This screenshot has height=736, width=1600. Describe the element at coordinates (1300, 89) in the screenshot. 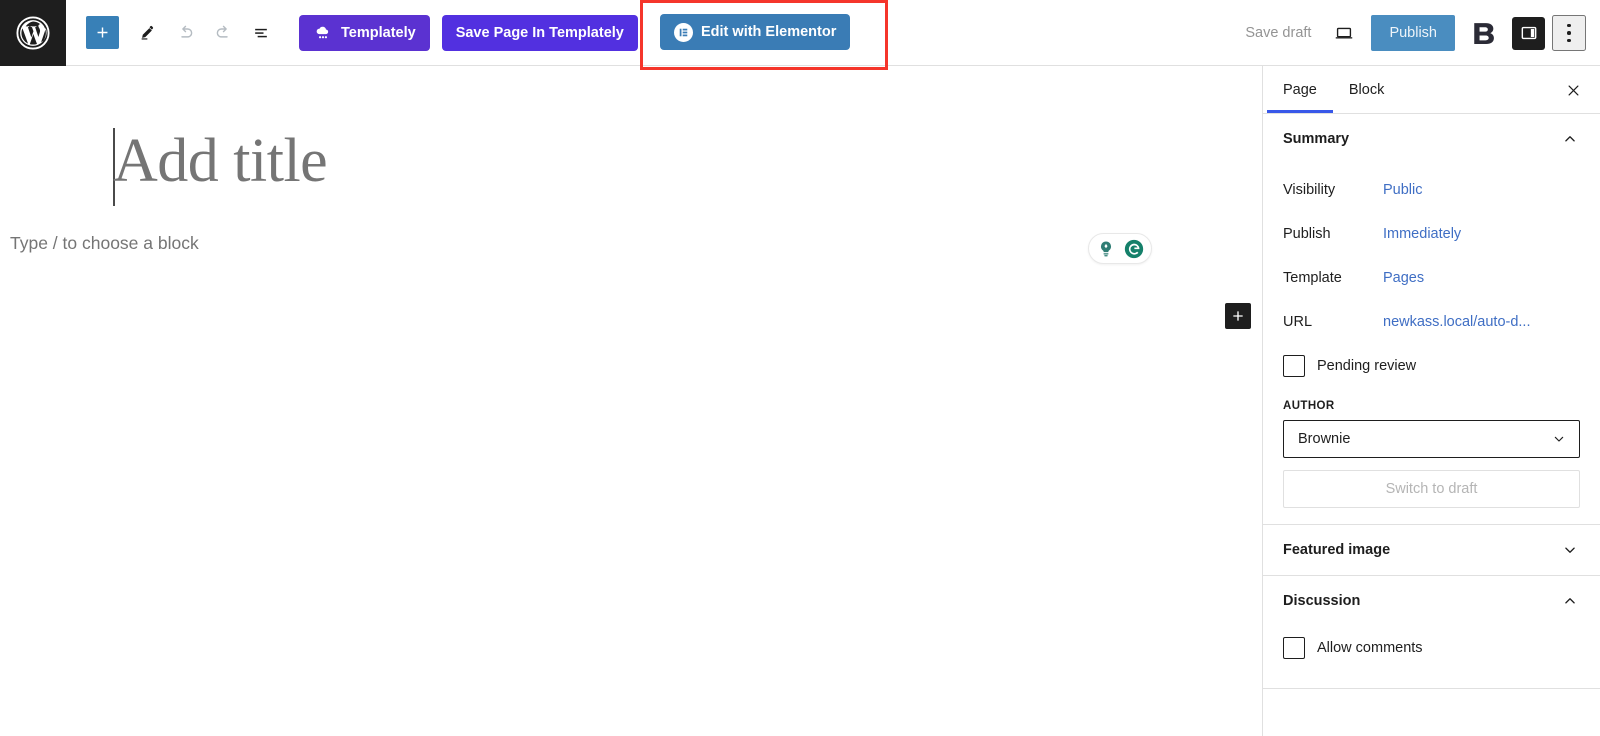

I see `tab-page: Page` at that location.